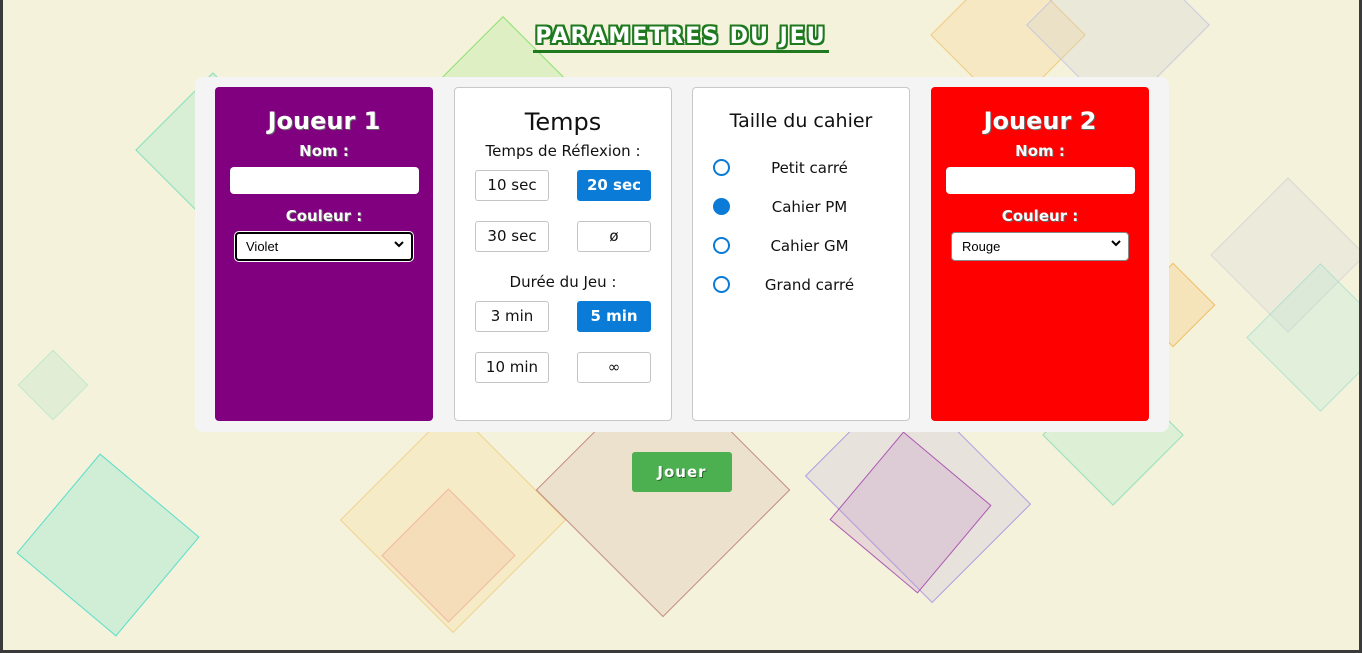 This screenshot has height=653, width=1362. Describe the element at coordinates (324, 151) in the screenshot. I see `player1-name-label: Nom :` at that location.